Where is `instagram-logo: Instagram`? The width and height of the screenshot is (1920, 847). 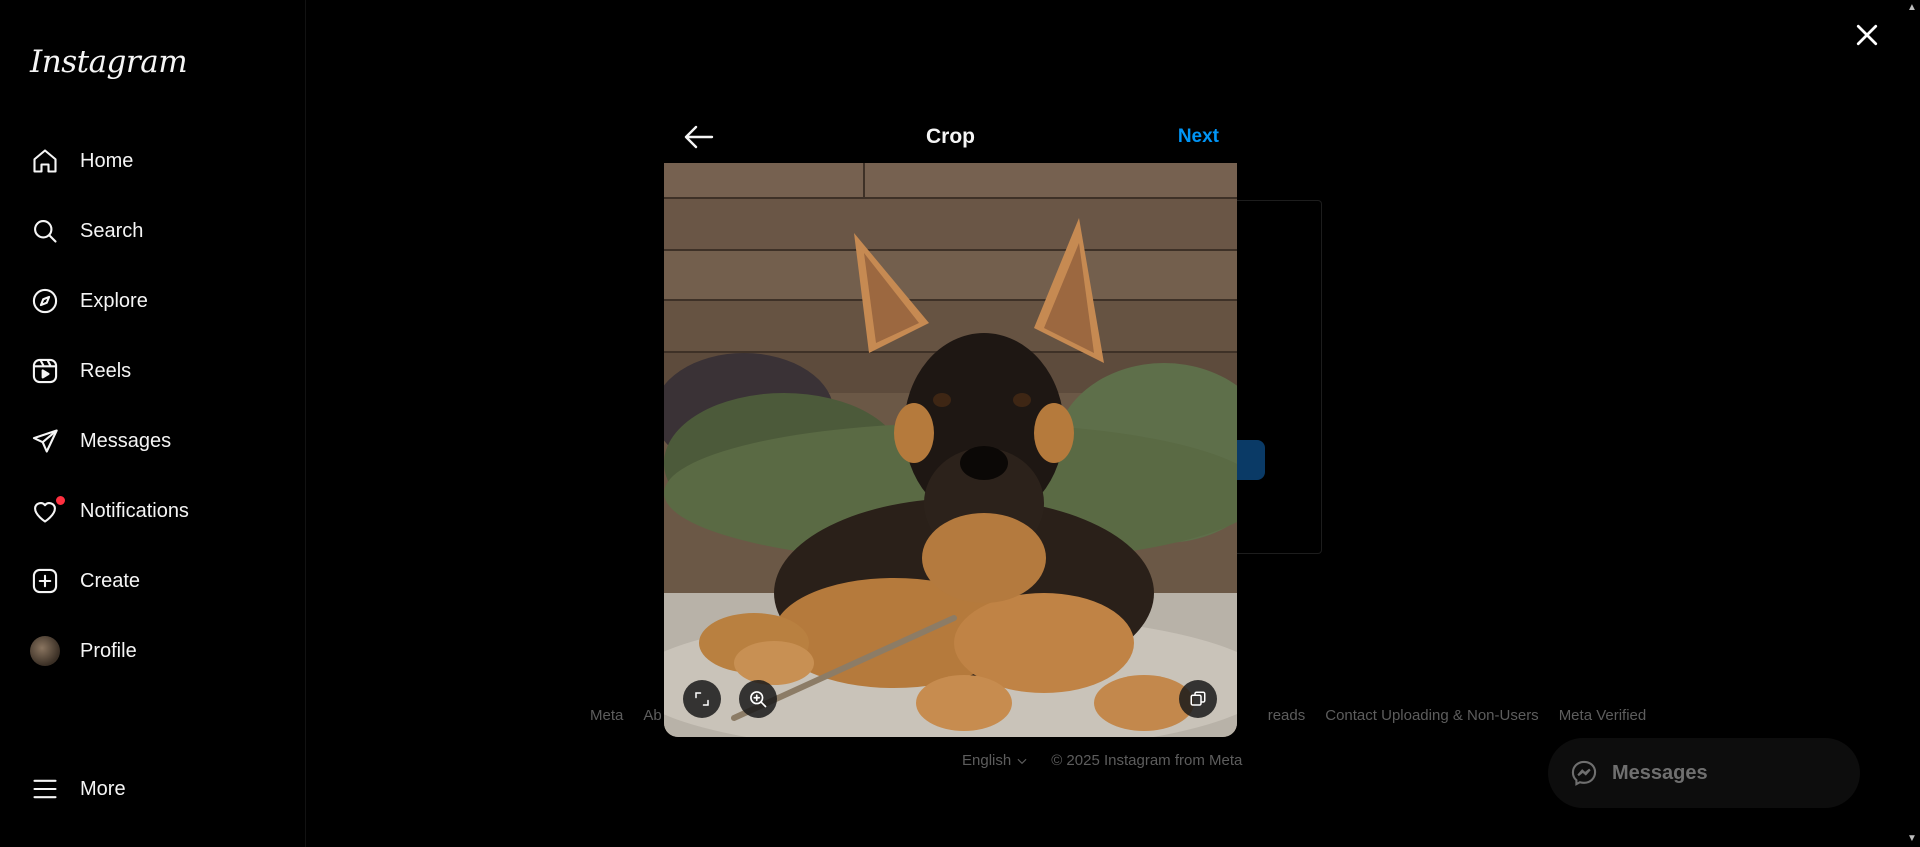
instagram-logo: Instagram is located at coordinates (109, 62).